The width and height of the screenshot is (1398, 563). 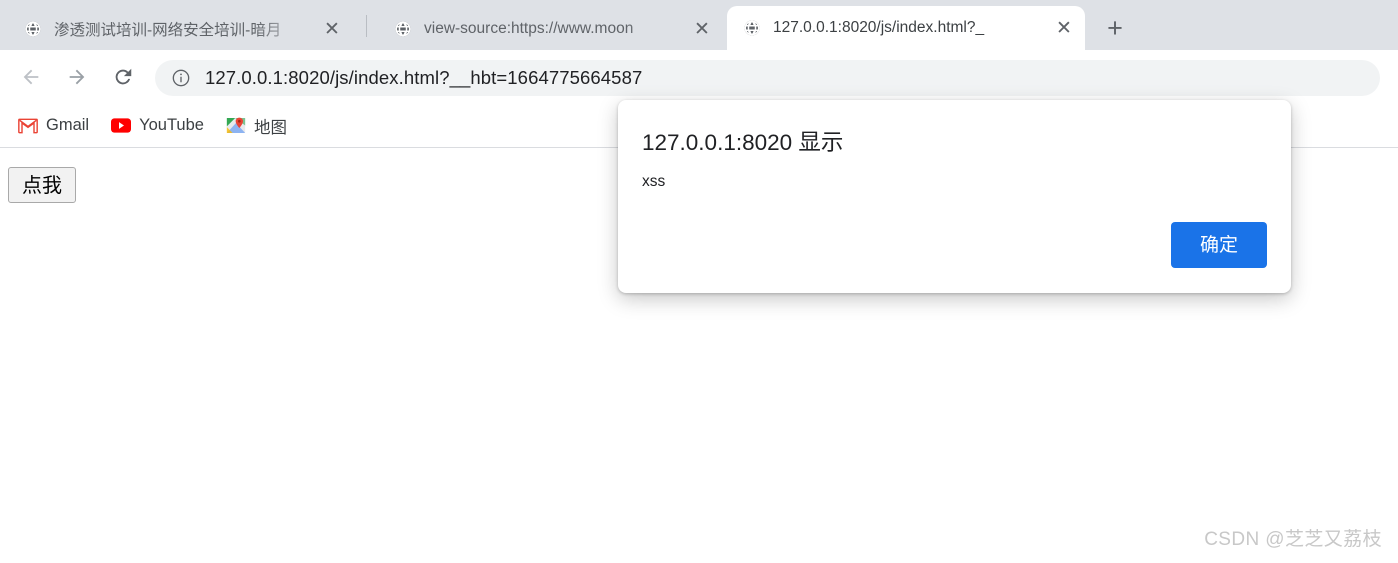 I want to click on tab-separator, so click(x=366, y=26).